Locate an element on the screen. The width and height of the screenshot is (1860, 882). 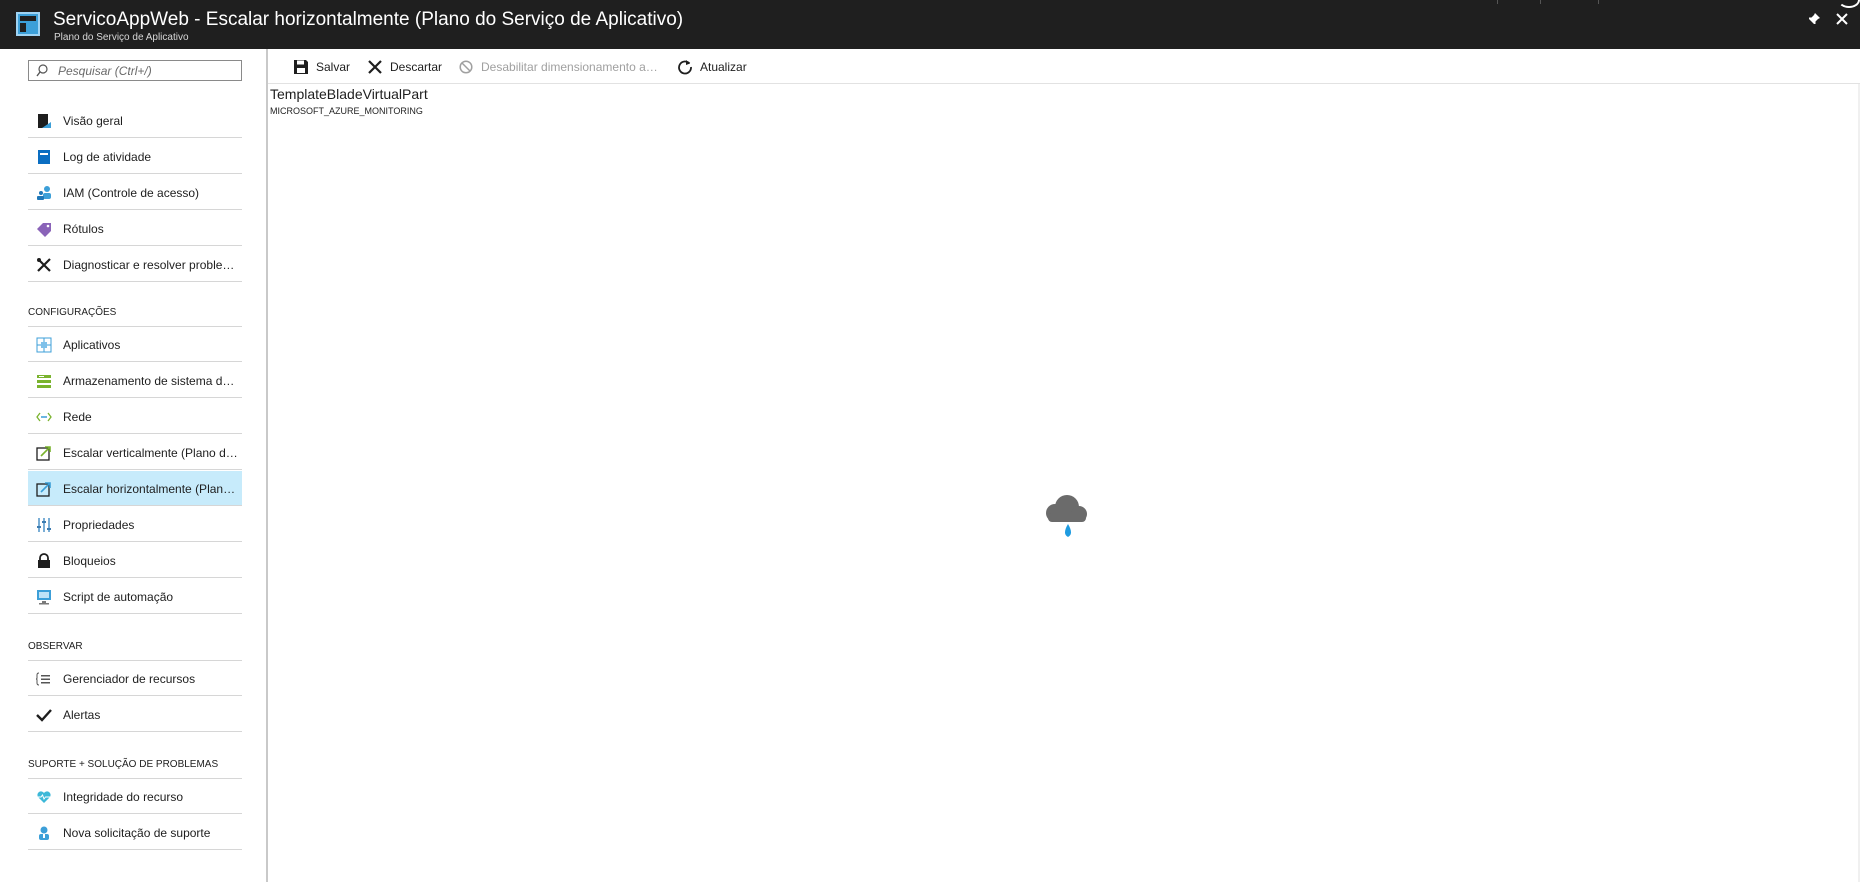
search-icon is located at coordinates (42, 70).